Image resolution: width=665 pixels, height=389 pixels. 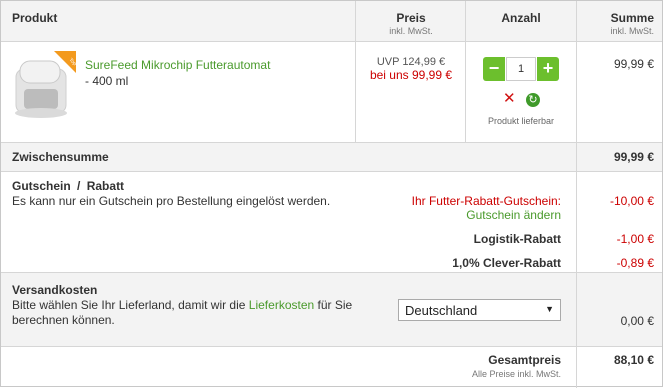 I want to click on subtotal-value: 99,99 €, so click(x=633, y=157).